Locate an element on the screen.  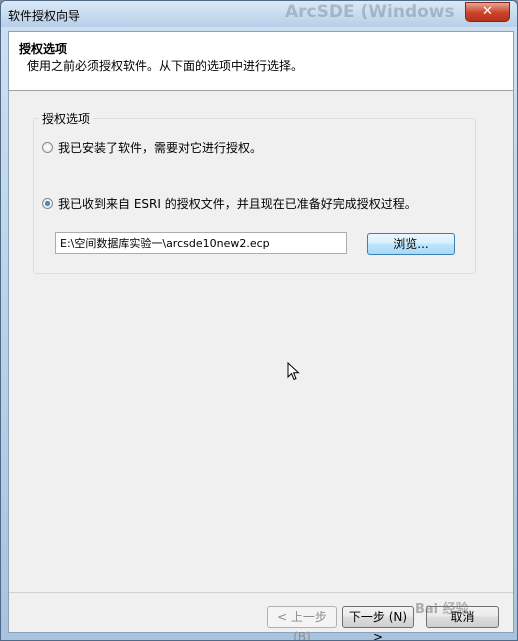
close-icon: ✕ is located at coordinates (487, 11).